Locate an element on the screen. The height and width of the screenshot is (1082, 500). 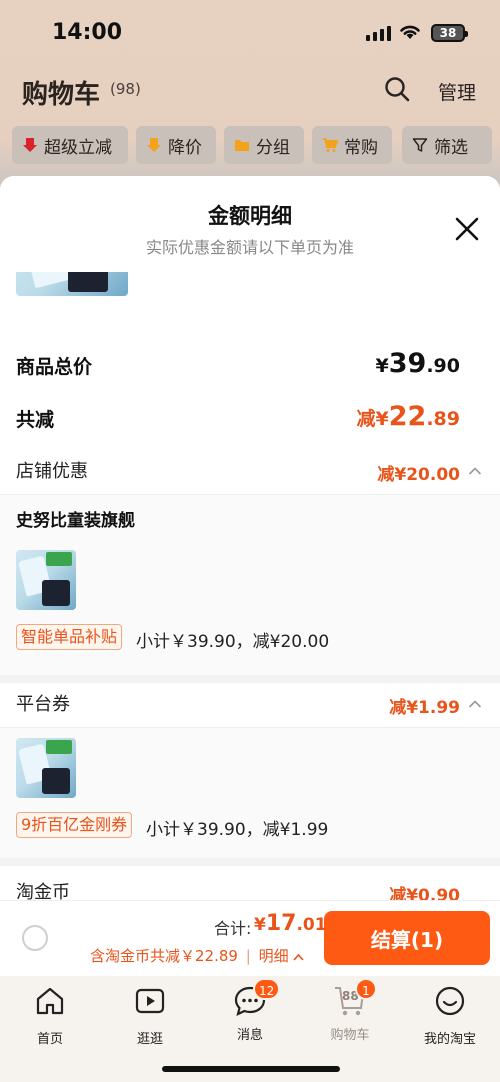
smart-subsidy-badge: 智能单品补贴 is located at coordinates (69, 637).